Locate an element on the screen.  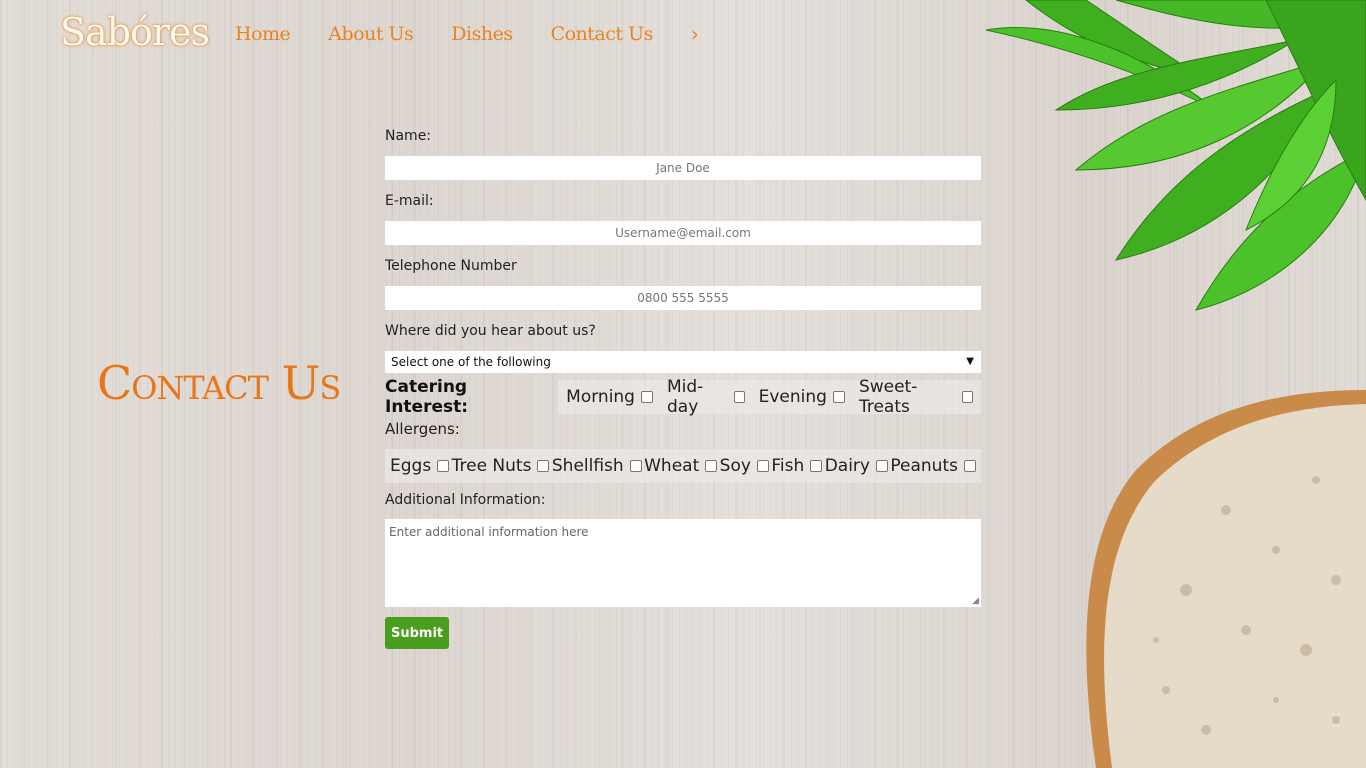
email-field: Username@email.com is located at coordinates (683, 233).